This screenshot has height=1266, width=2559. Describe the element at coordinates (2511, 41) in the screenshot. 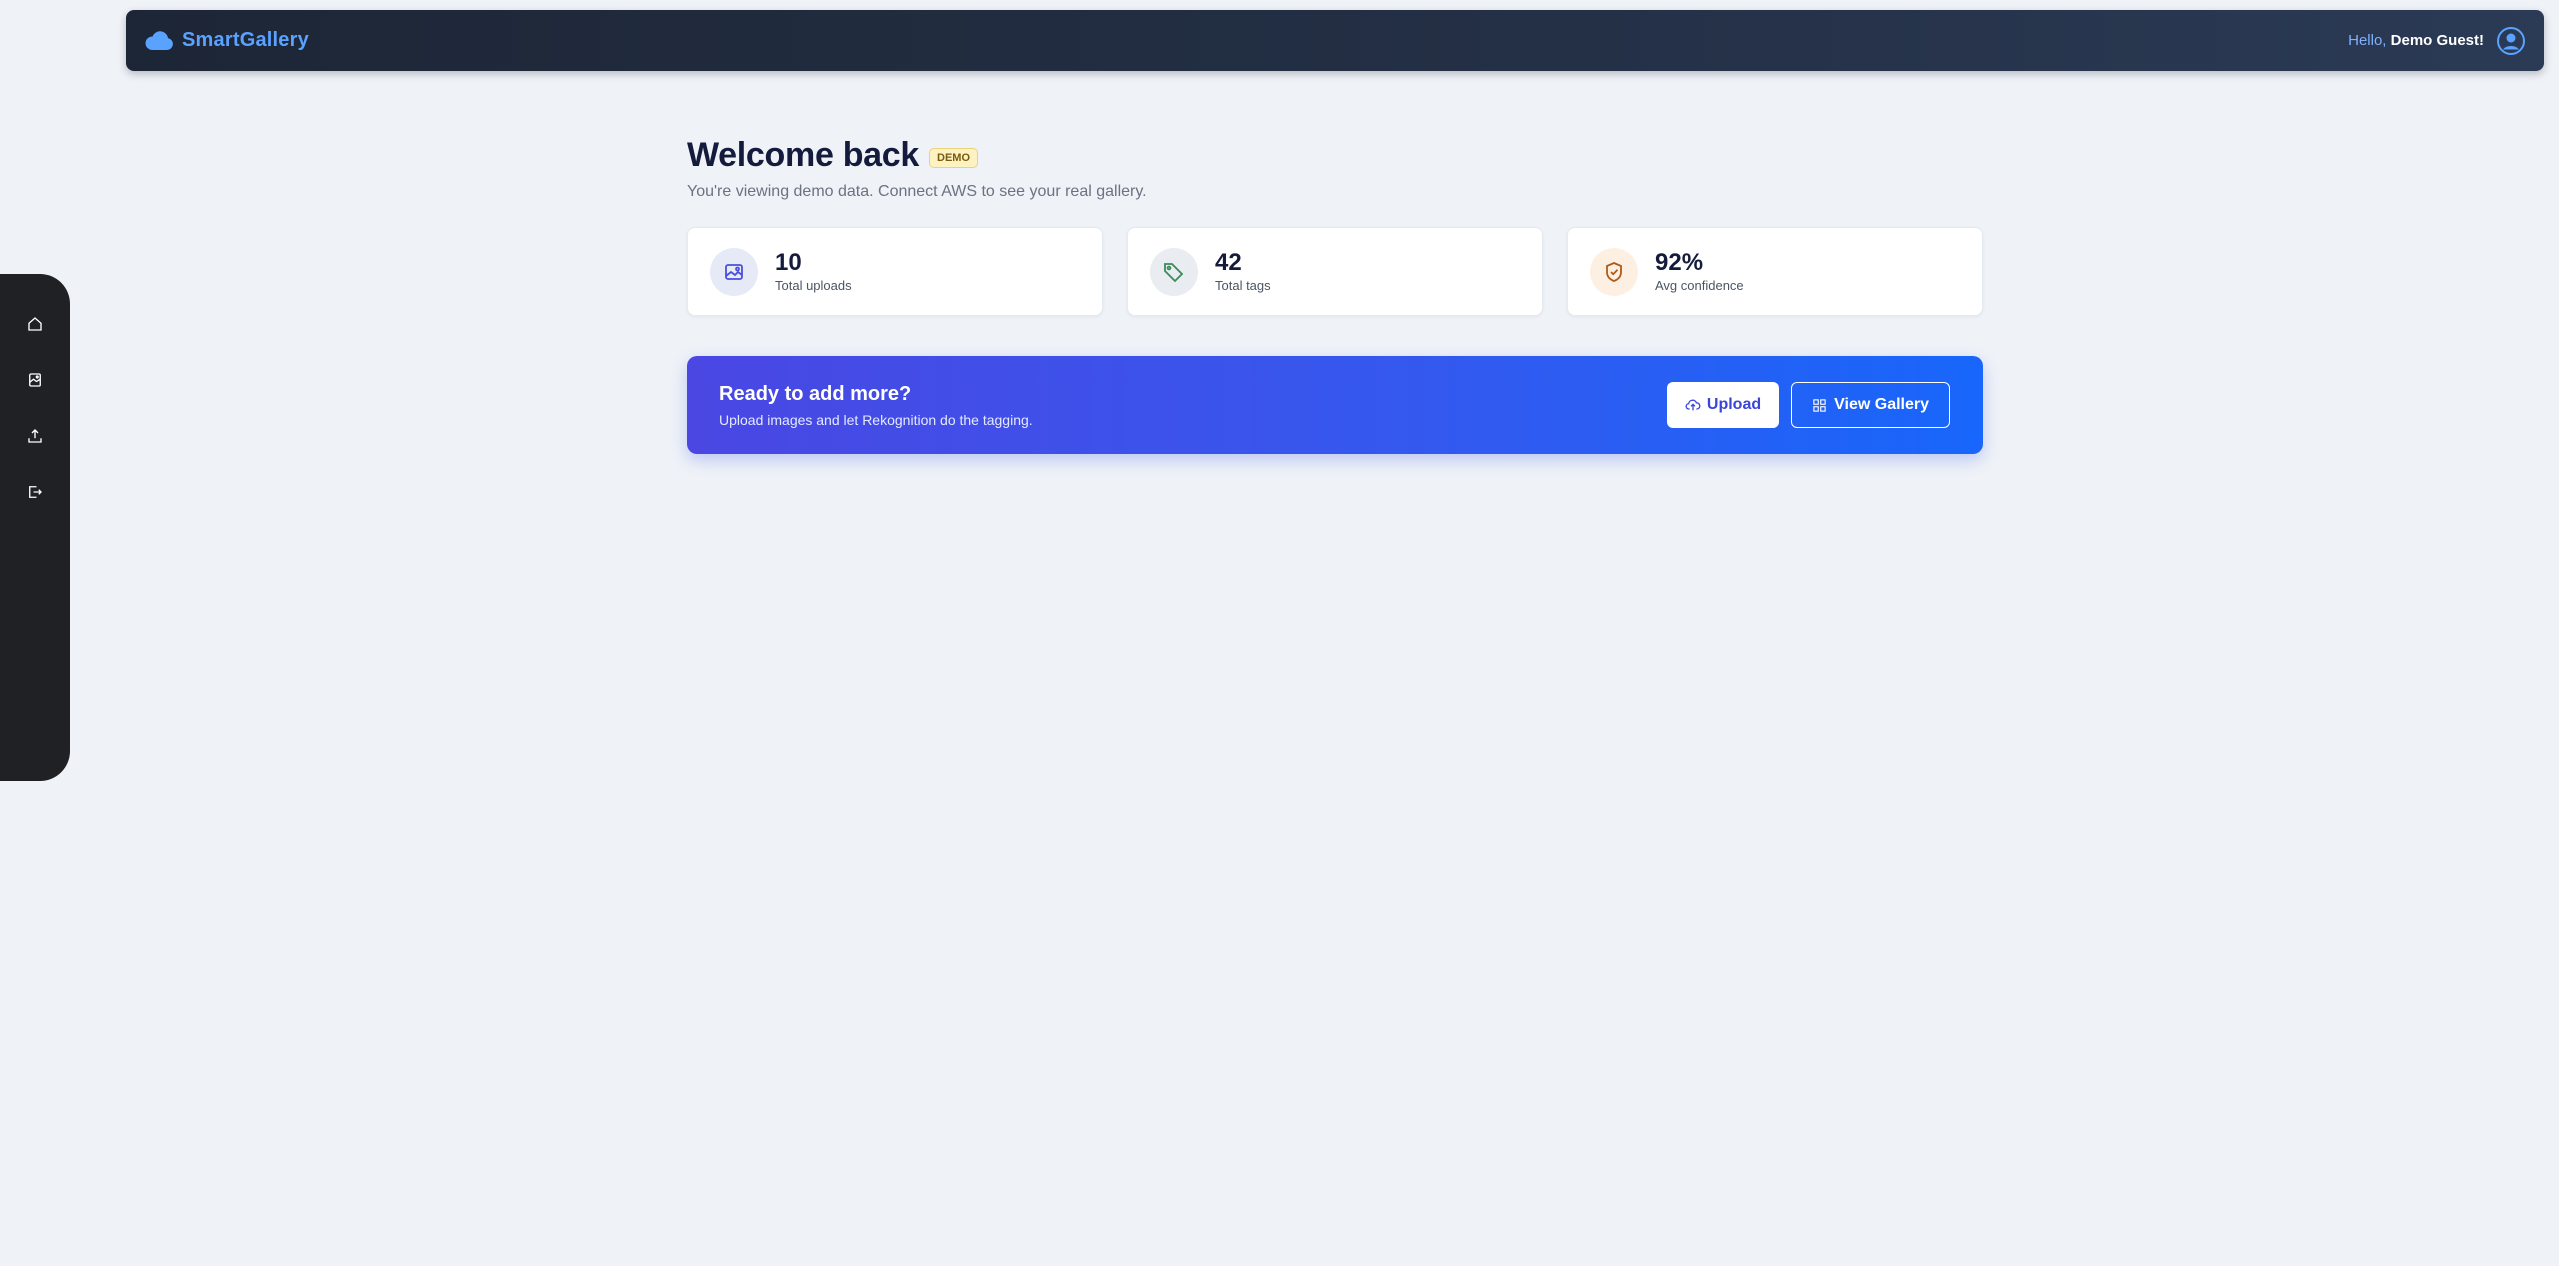

I see `user-circle-icon` at that location.